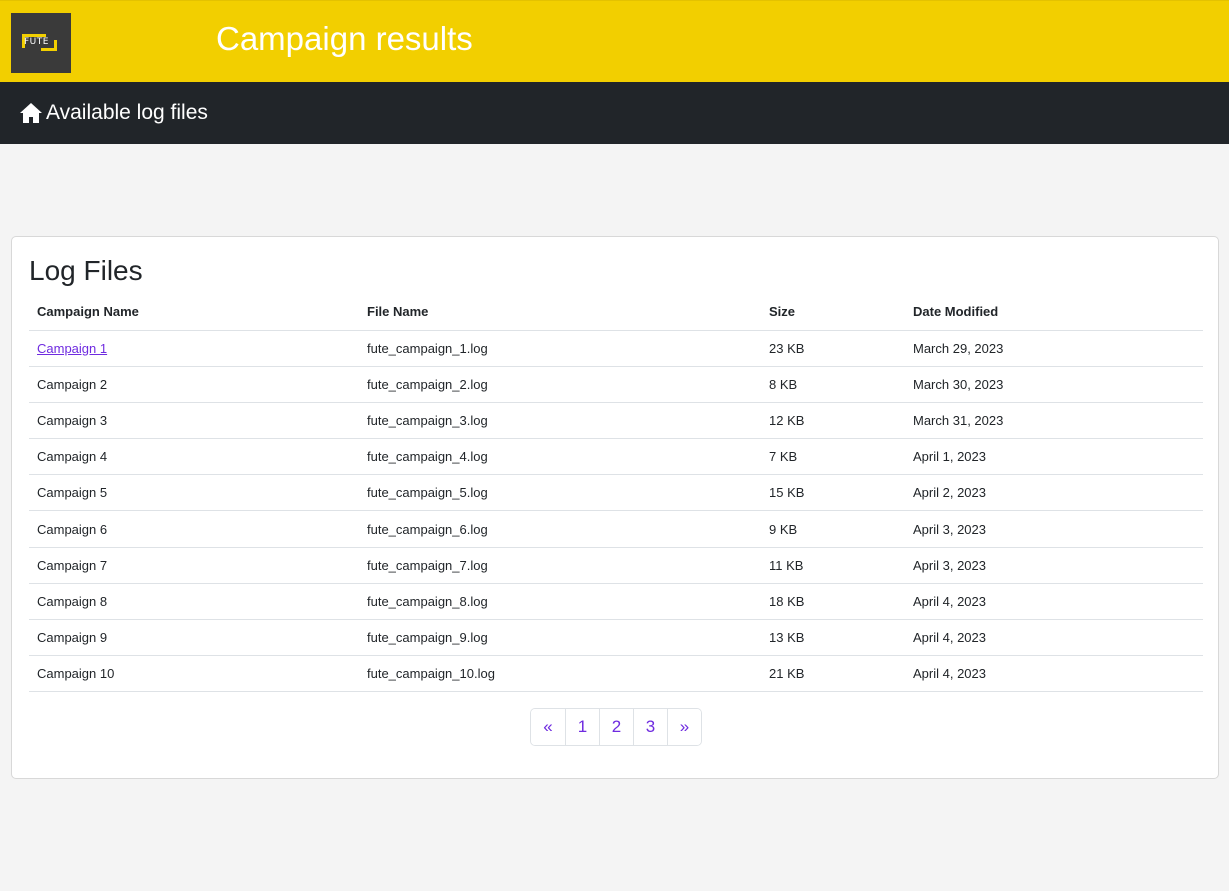 This screenshot has width=1229, height=891. I want to click on column-header-file-name: File Name, so click(560, 312).